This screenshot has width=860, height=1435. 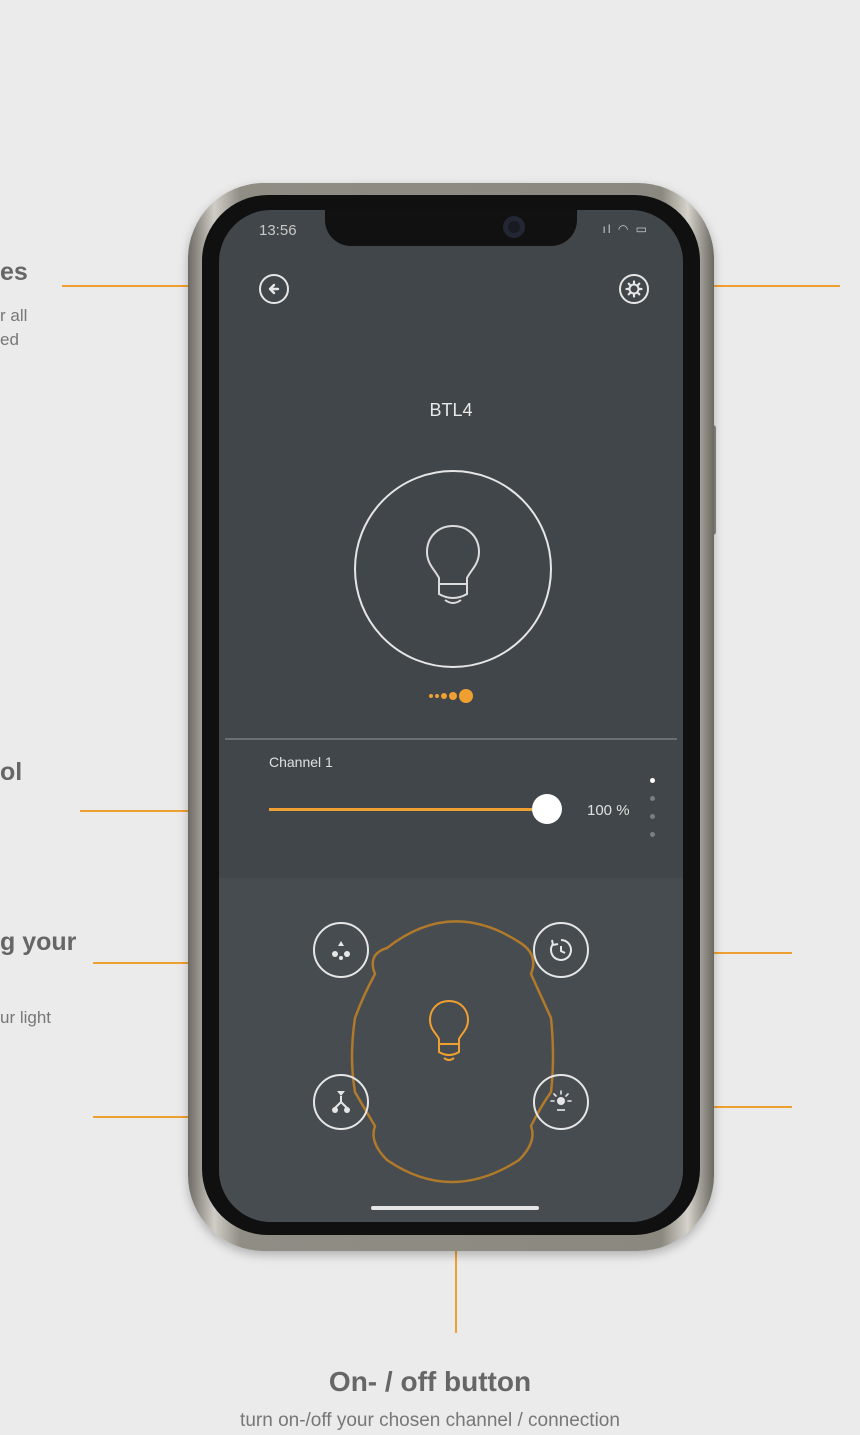 What do you see at coordinates (301, 762) in the screenshot?
I see `channel-label: Channel 1` at bounding box center [301, 762].